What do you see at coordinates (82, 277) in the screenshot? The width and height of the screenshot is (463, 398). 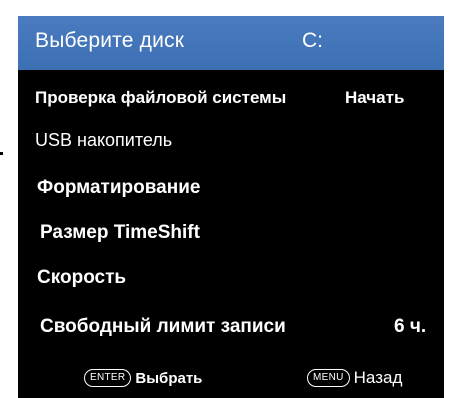 I see `menu-item-label: Скорость` at bounding box center [82, 277].